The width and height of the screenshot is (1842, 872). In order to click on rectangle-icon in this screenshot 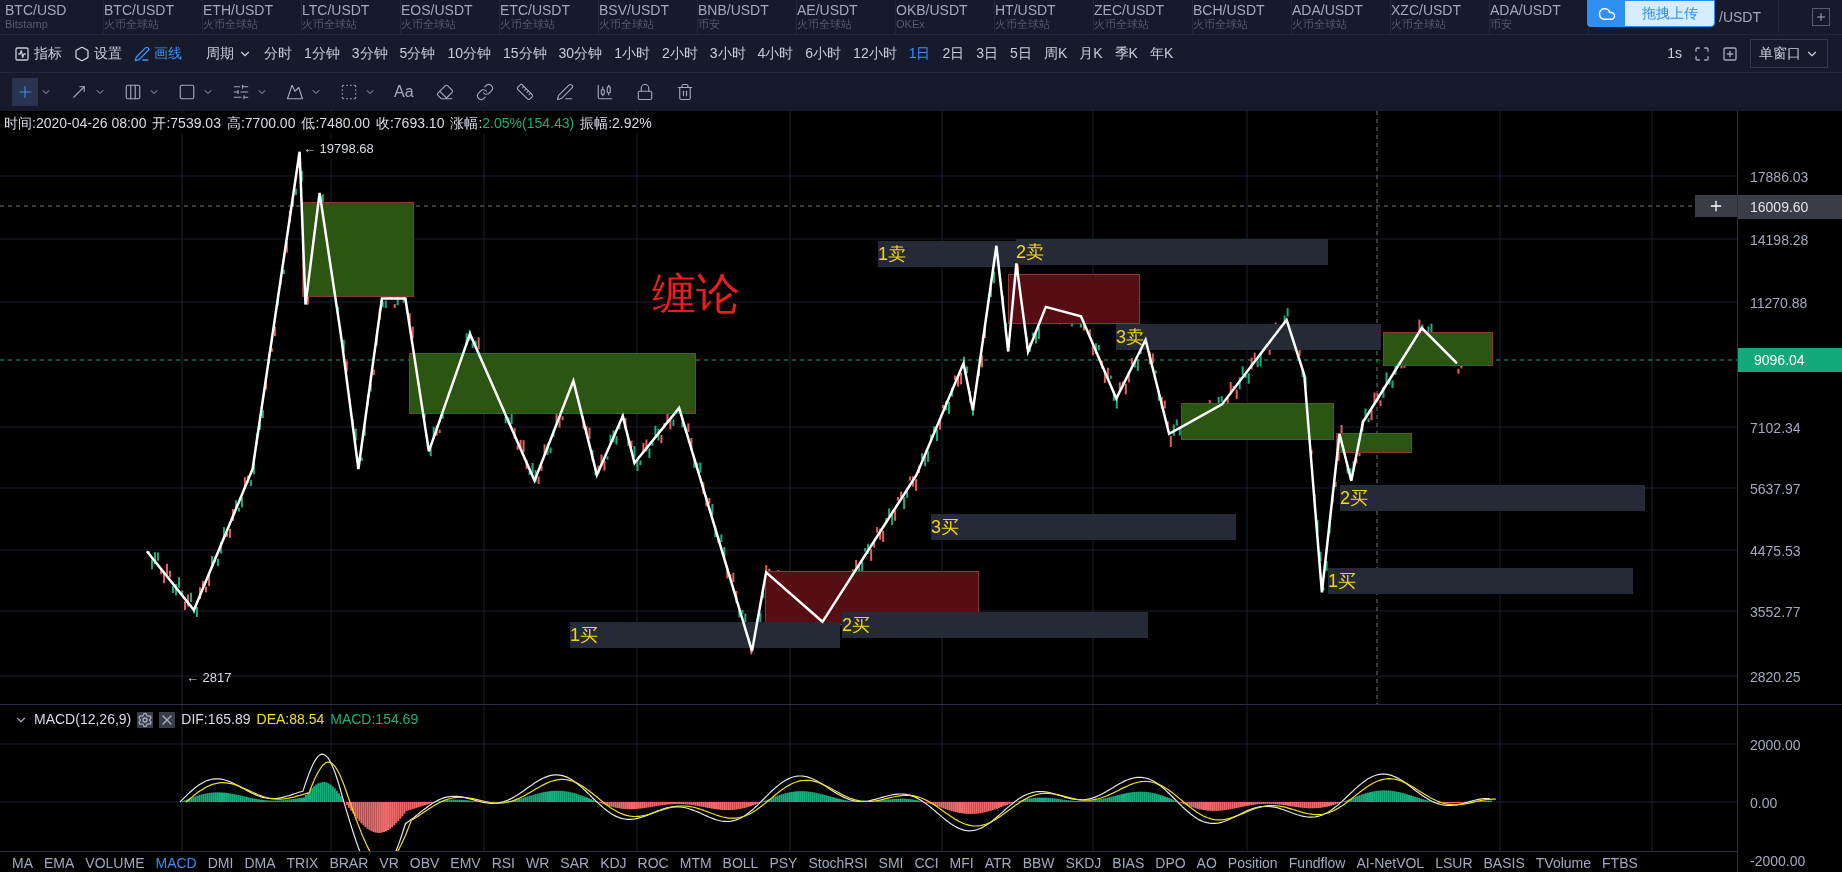, I will do `click(187, 92)`.